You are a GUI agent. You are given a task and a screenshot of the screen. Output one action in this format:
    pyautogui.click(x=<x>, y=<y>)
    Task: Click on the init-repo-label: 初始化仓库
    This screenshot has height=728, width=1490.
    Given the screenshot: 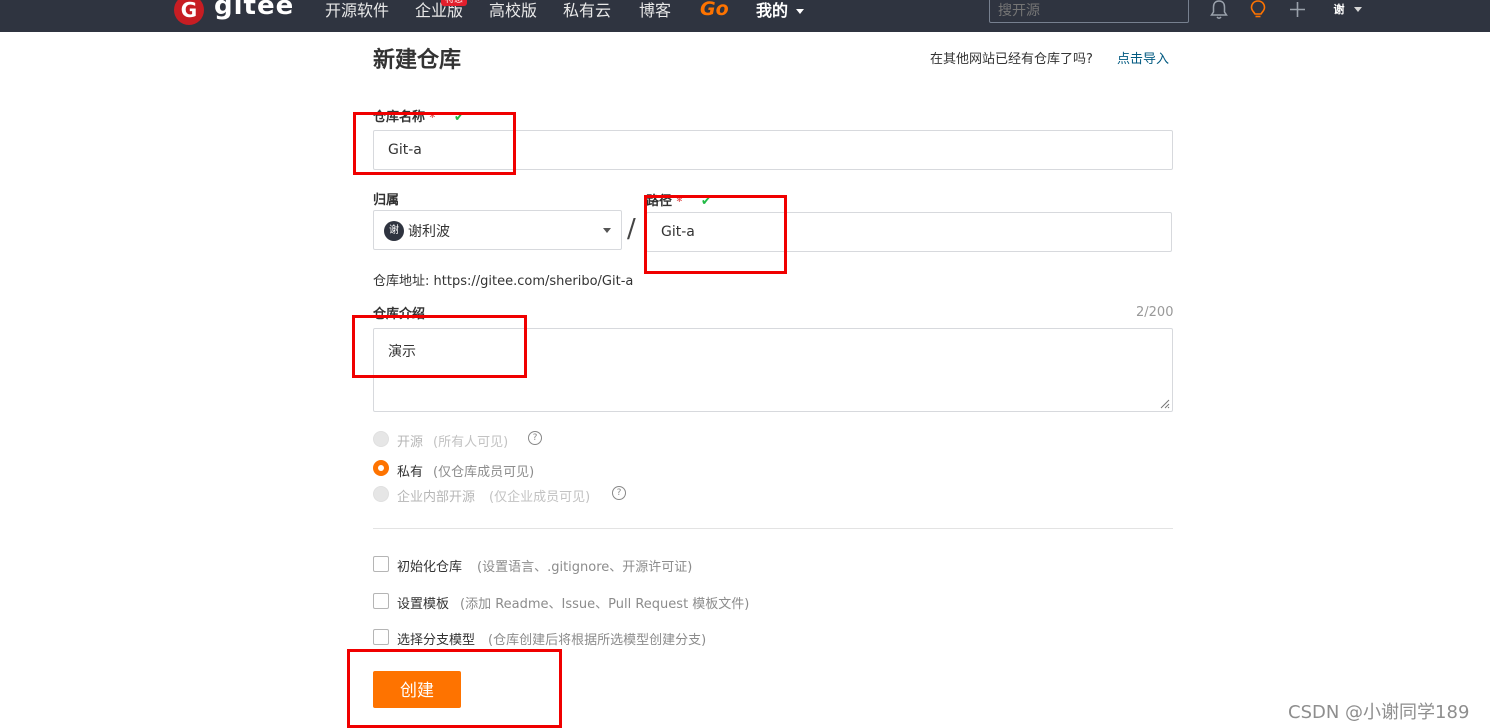 What is the action you would take?
    pyautogui.click(x=429, y=565)
    